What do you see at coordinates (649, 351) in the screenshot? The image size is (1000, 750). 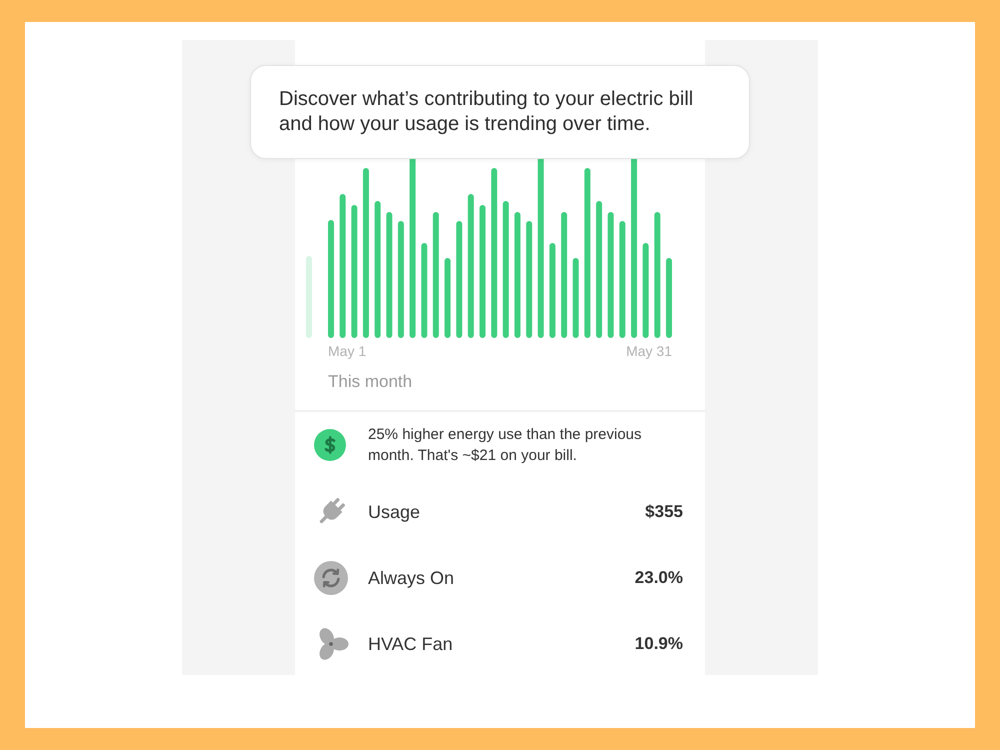 I see `axis-label: May 31` at bounding box center [649, 351].